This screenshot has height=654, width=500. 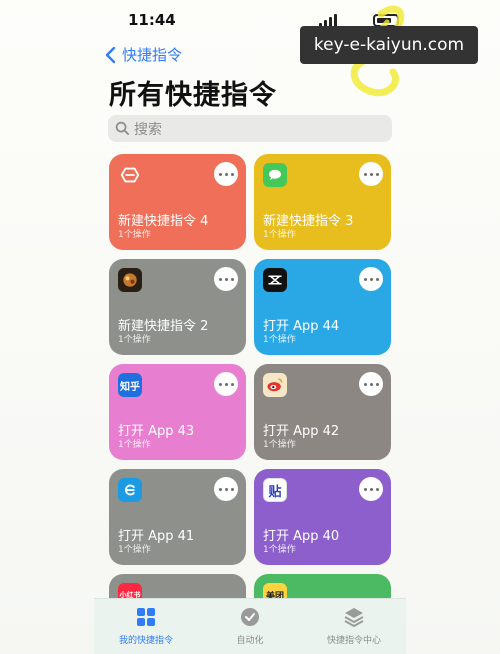 I want to click on tab-automation: 自动化, so click(x=250, y=625).